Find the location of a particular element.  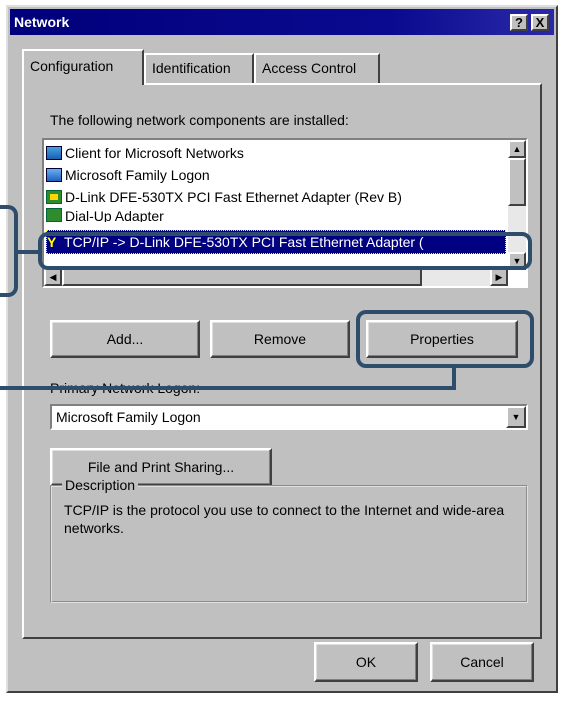

scroll-down-icon: ▼ is located at coordinates (517, 261).